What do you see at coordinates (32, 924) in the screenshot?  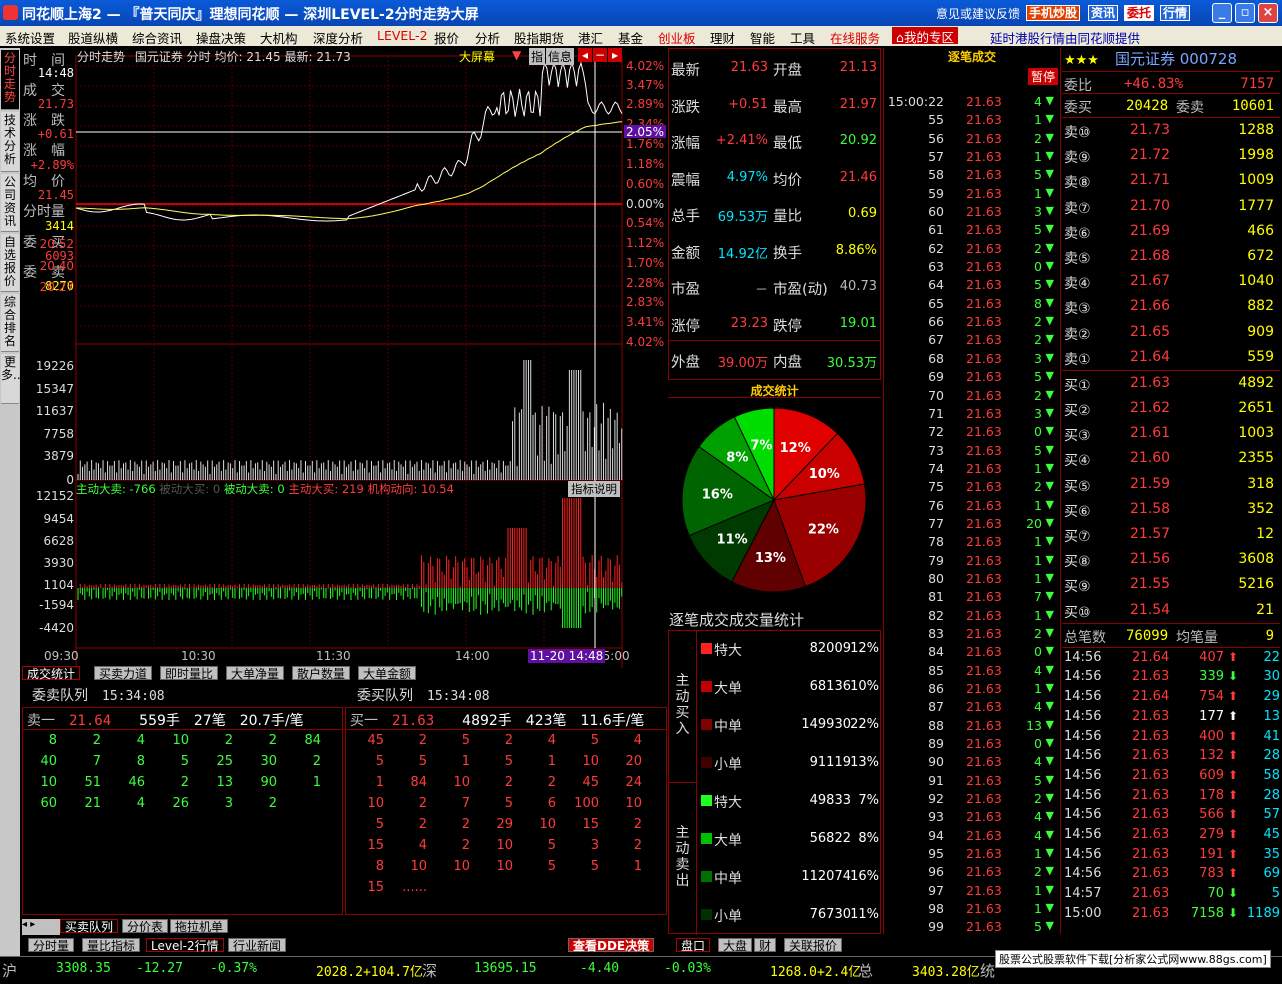 I see `scroll-right-icon: ▸` at bounding box center [32, 924].